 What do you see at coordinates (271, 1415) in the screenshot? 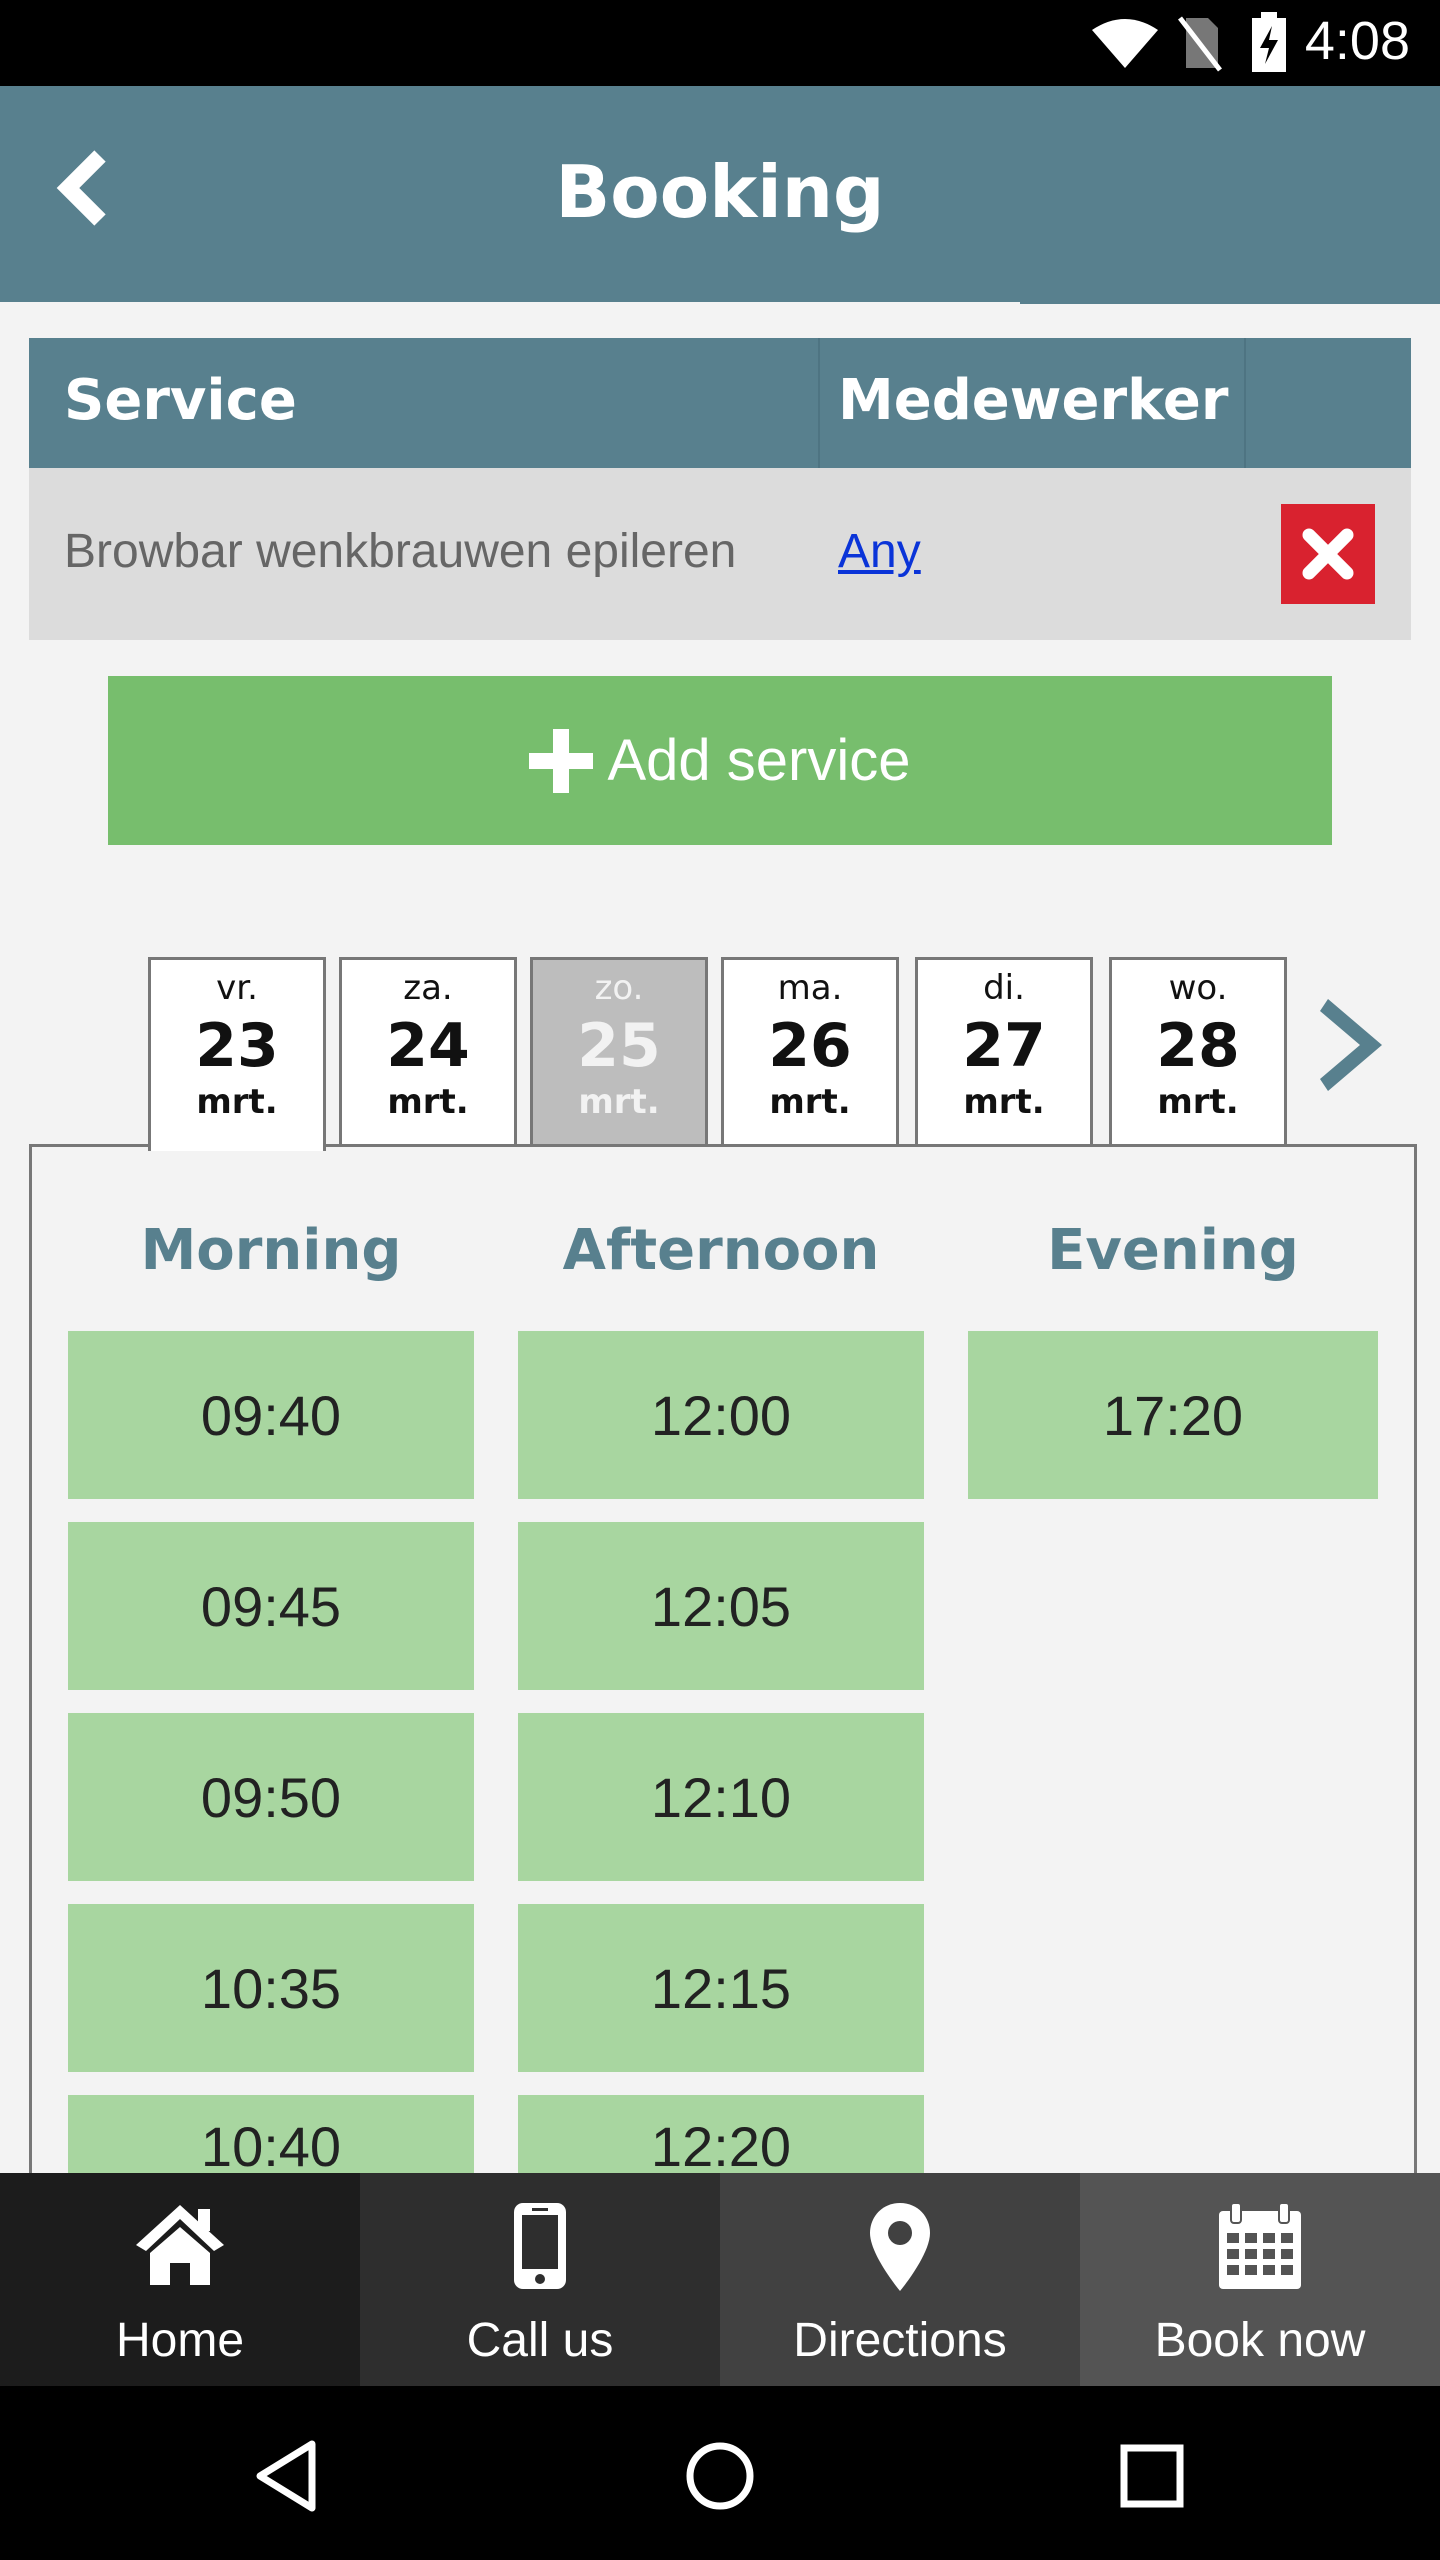
I see `time-slot-button: 09:40` at bounding box center [271, 1415].